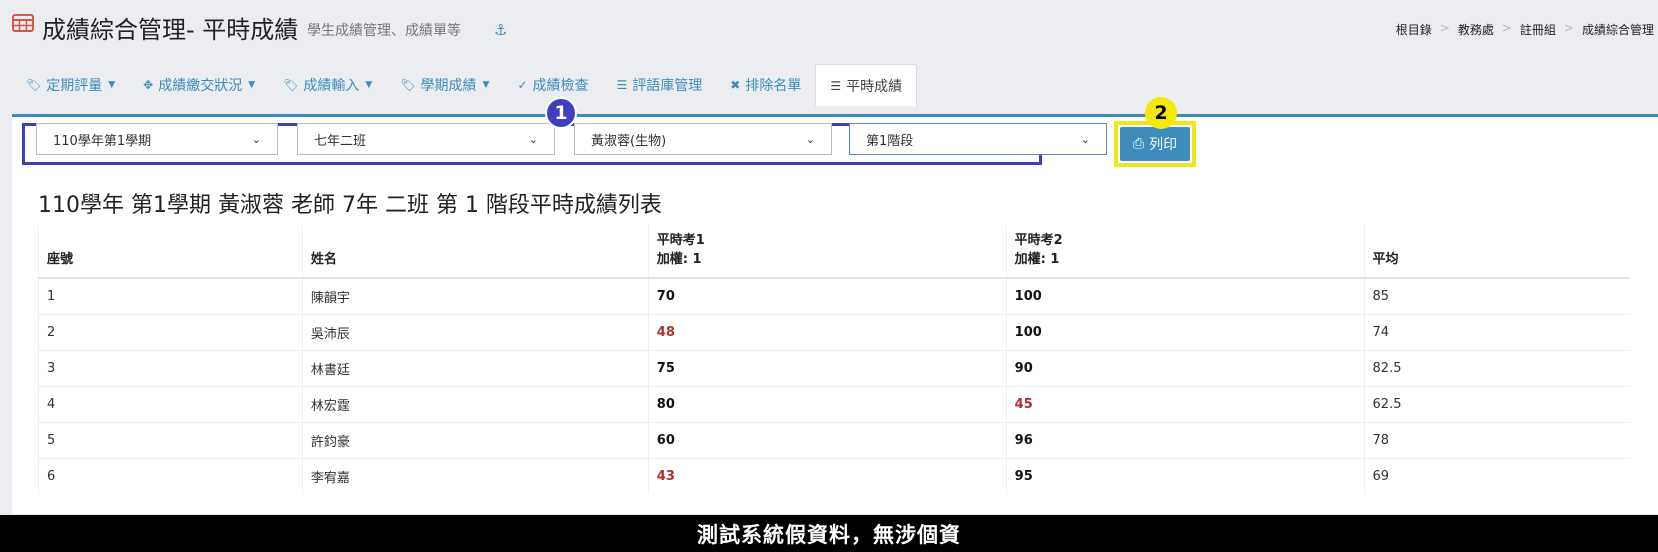 This screenshot has height=552, width=1658. What do you see at coordinates (679, 259) in the screenshot?
I see `quiz1-weight: 加權: 1` at bounding box center [679, 259].